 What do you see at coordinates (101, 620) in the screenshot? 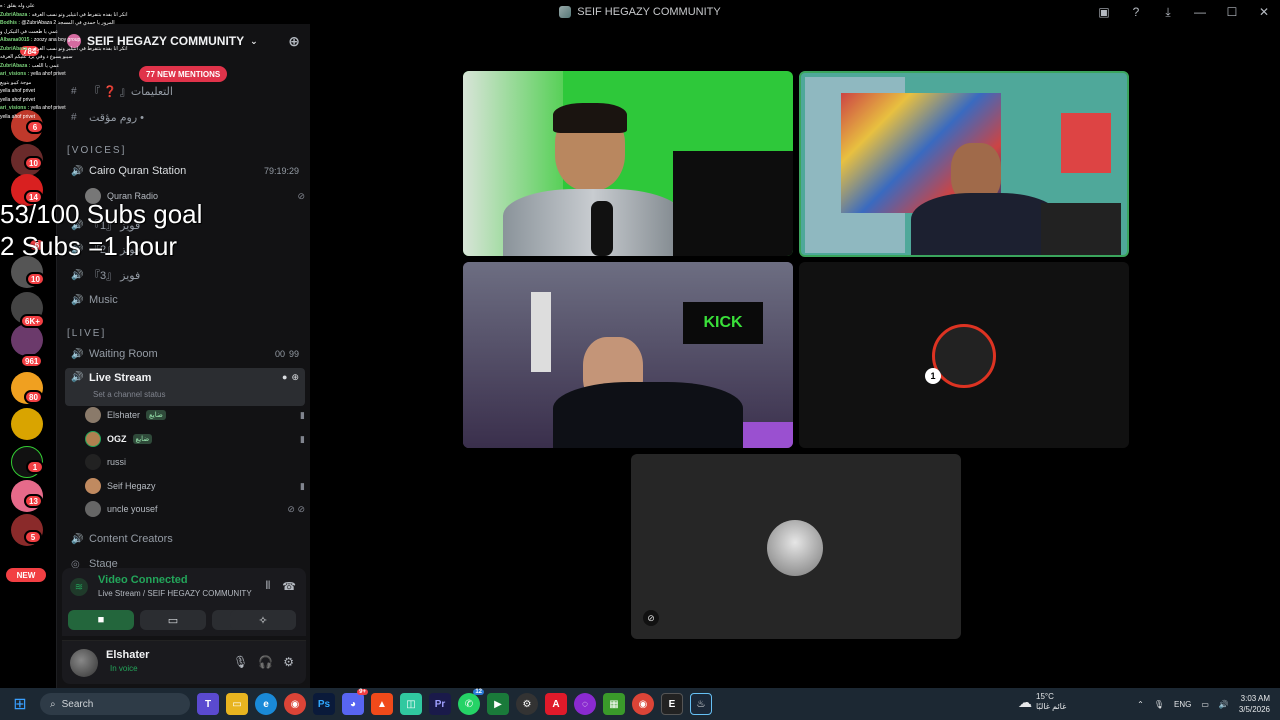
I see `camera-button: ■` at bounding box center [101, 620].